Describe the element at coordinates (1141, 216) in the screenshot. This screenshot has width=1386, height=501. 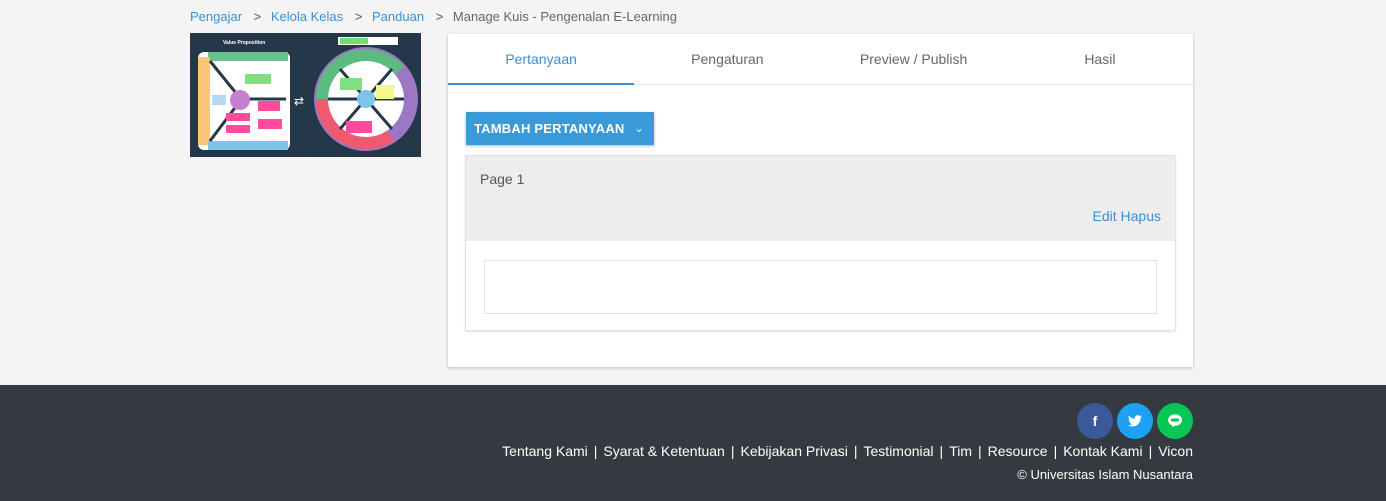
I see `delete-page-link: Hapus` at that location.